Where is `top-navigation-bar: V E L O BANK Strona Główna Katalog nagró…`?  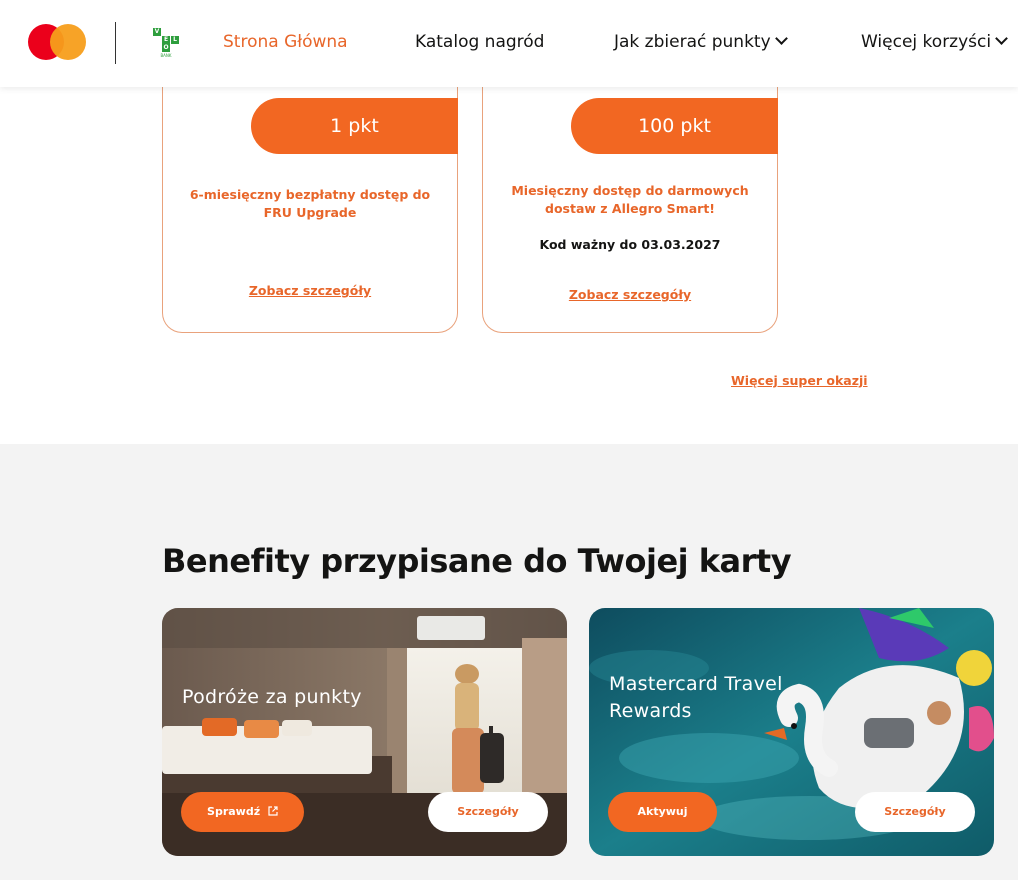 top-navigation-bar: V E L O BANK Strona Główna Katalog nagró… is located at coordinates (509, 43).